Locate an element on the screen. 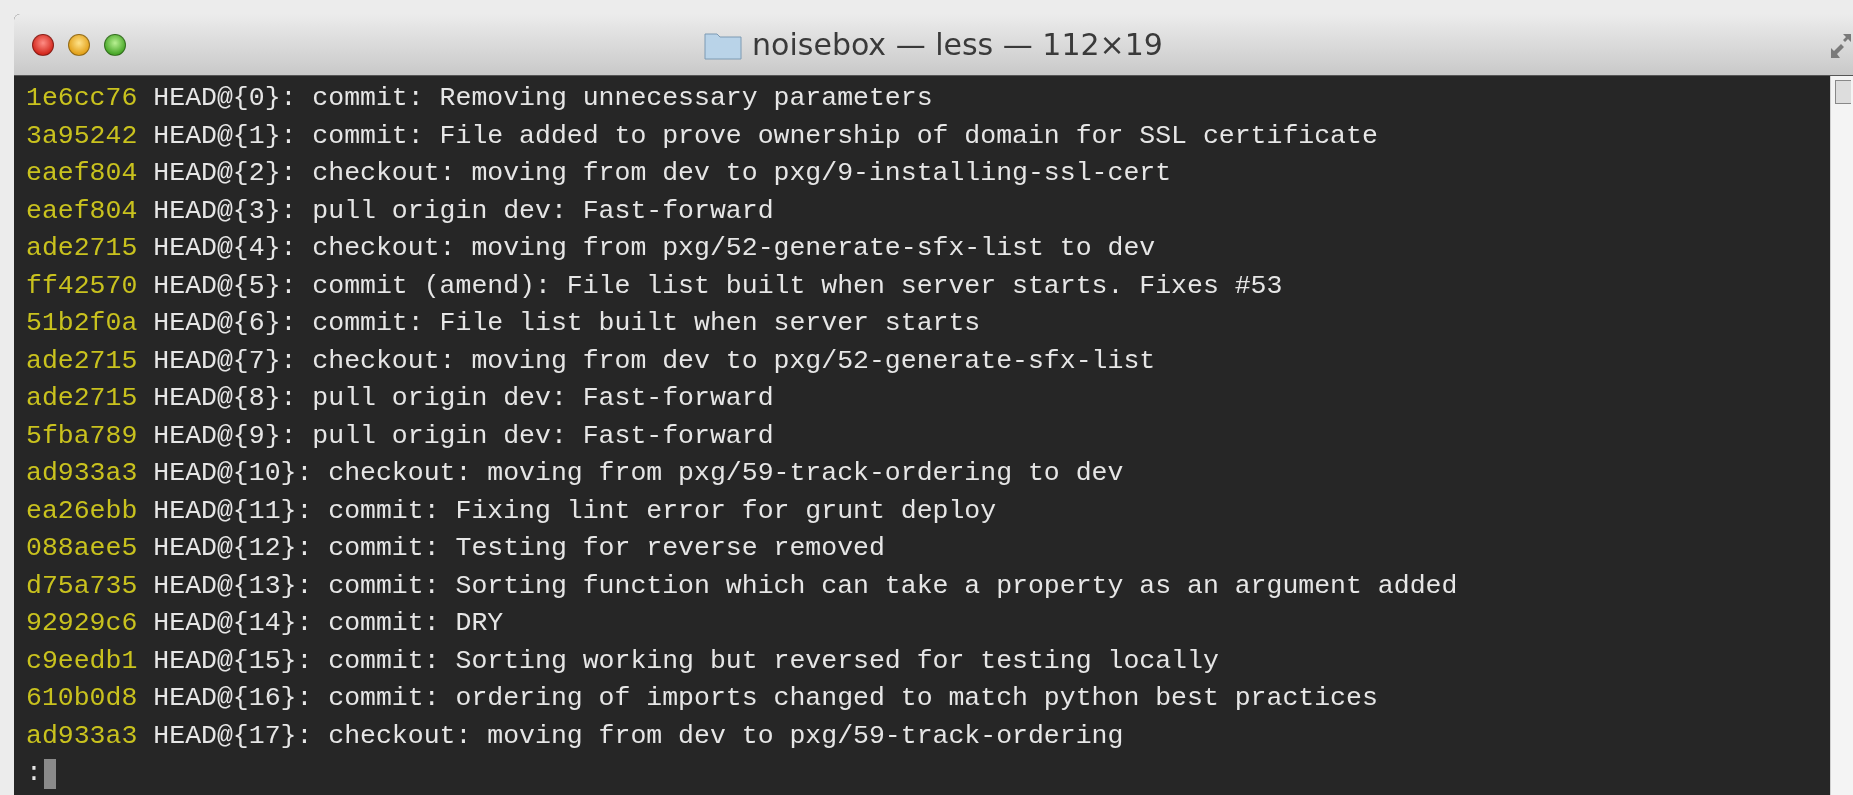 The width and height of the screenshot is (1853, 795). zoom-button is located at coordinates (115, 44).